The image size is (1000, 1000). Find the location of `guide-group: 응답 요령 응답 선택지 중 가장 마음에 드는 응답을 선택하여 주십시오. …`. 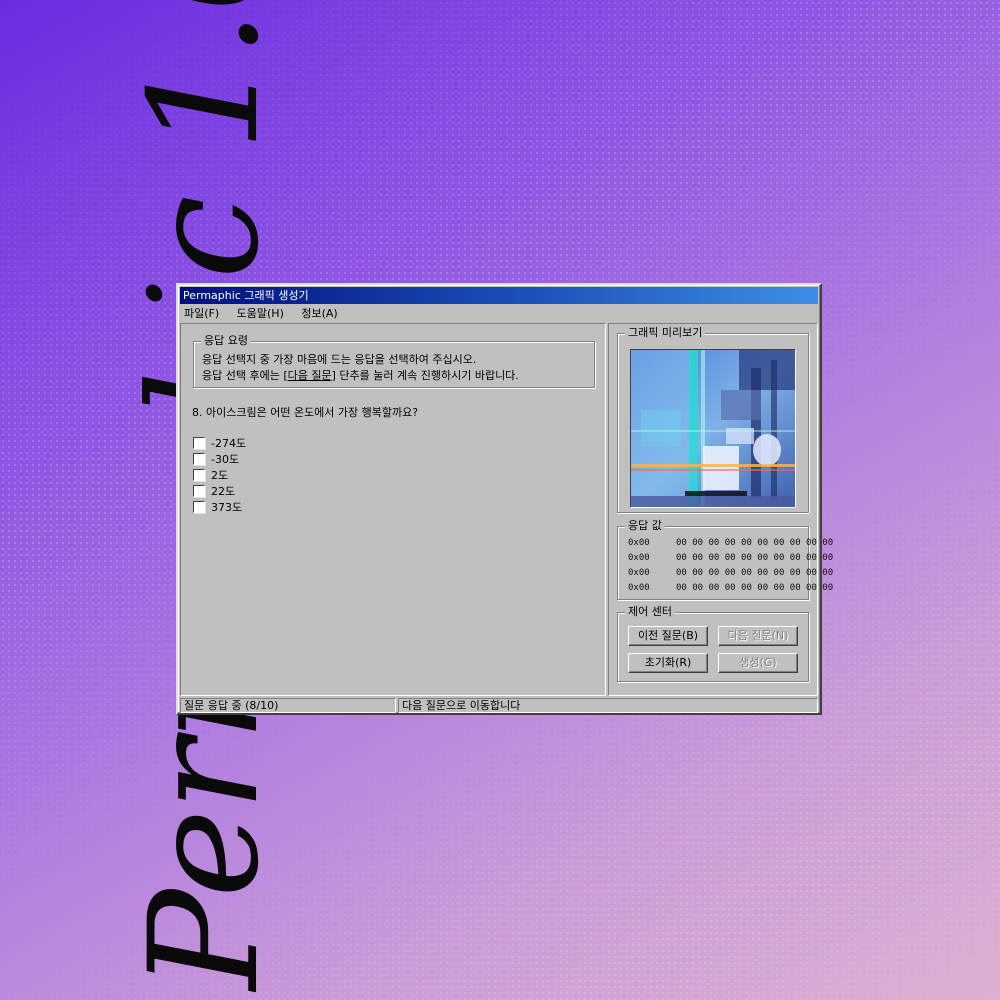

guide-group: 응답 요령 응답 선택지 중 가장 마음에 드는 응답을 선택하여 주십시오. … is located at coordinates (394, 361).